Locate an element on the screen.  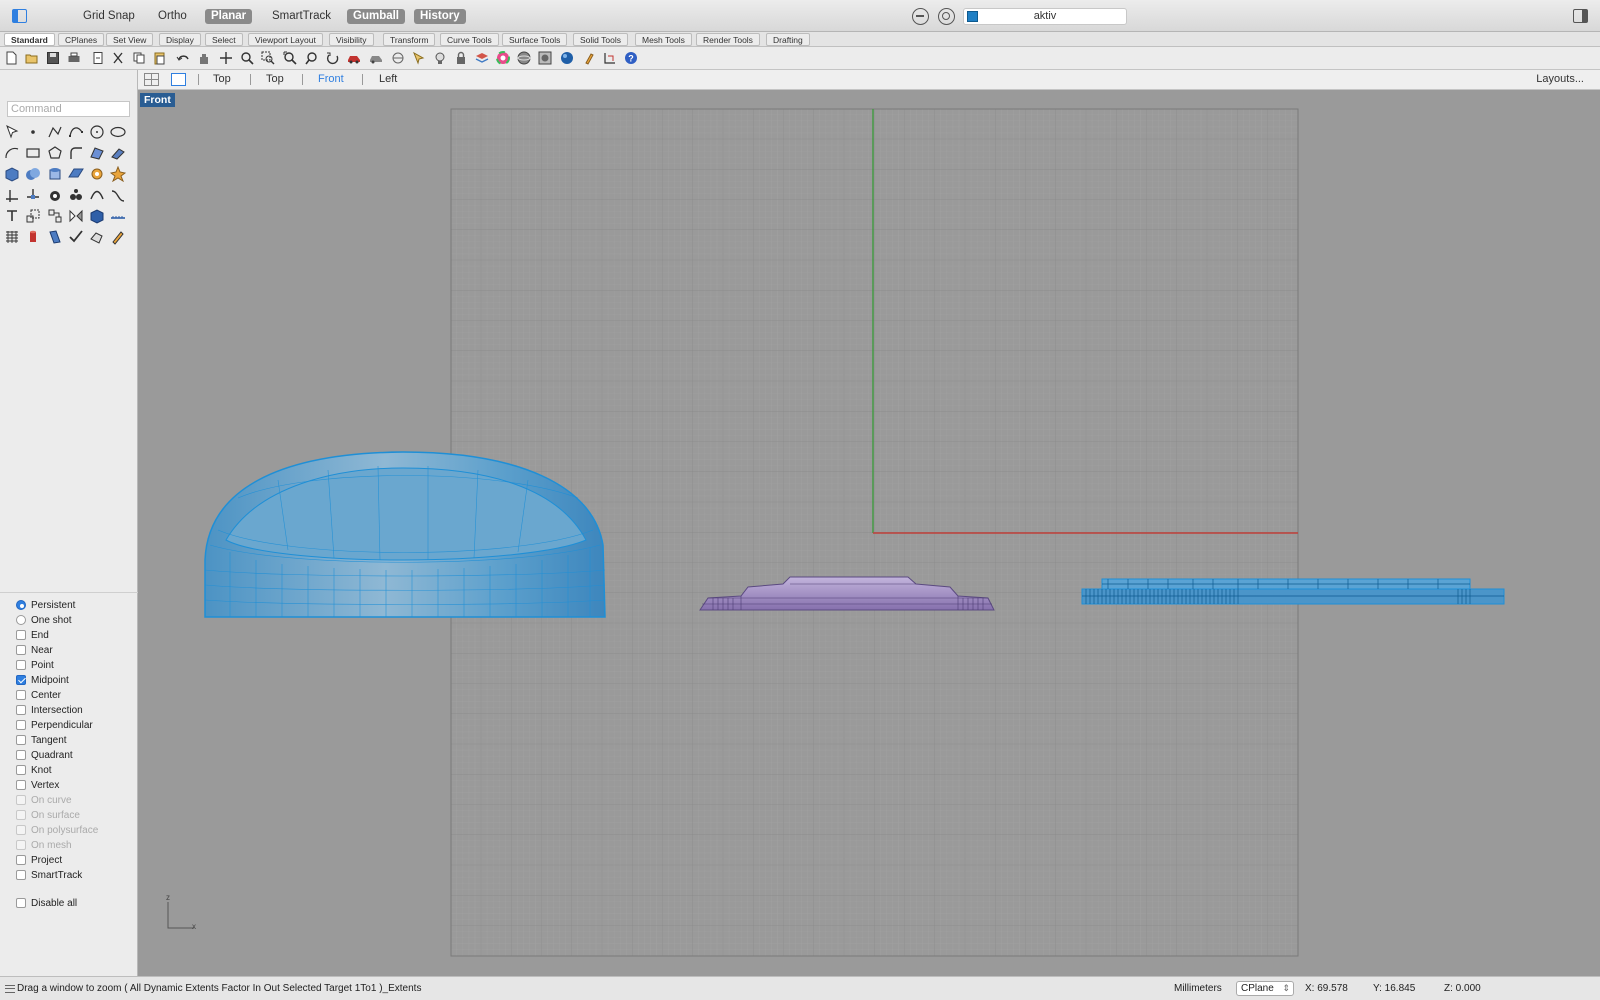
fillet-curve-icon is located at coordinates (76, 153).